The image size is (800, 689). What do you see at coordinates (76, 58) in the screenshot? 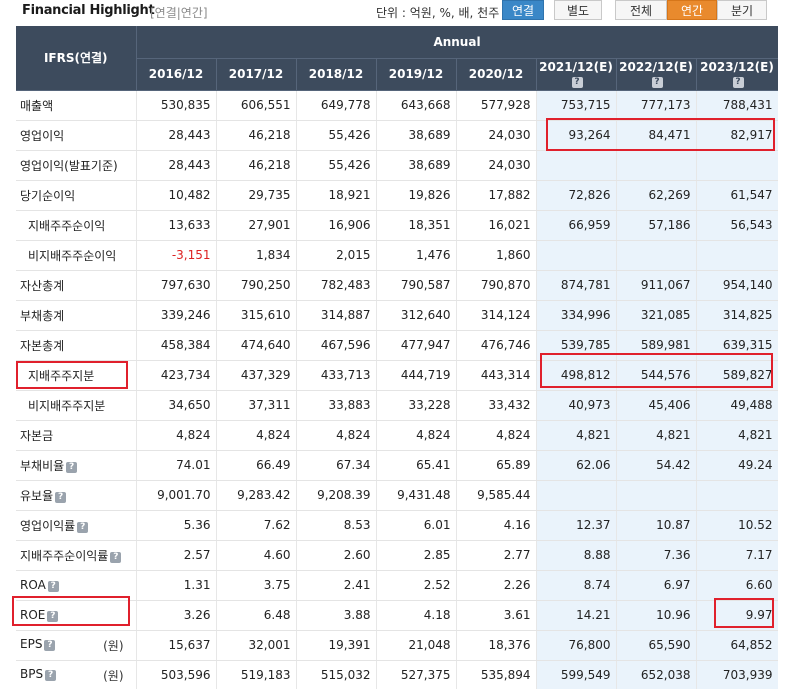
I see `corner-header: IFRS(연결)` at bounding box center [76, 58].